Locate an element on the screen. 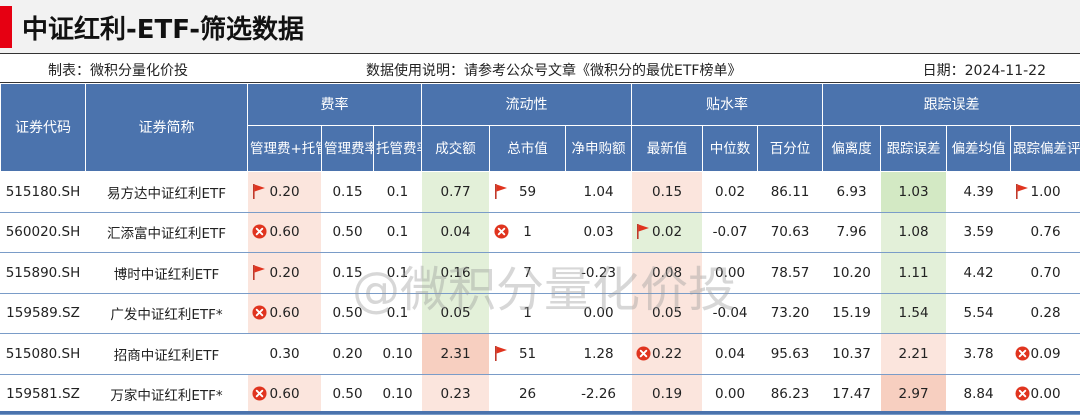 The width and height of the screenshot is (1080, 415). col-header-code: 证券代码 is located at coordinates (43, 127).